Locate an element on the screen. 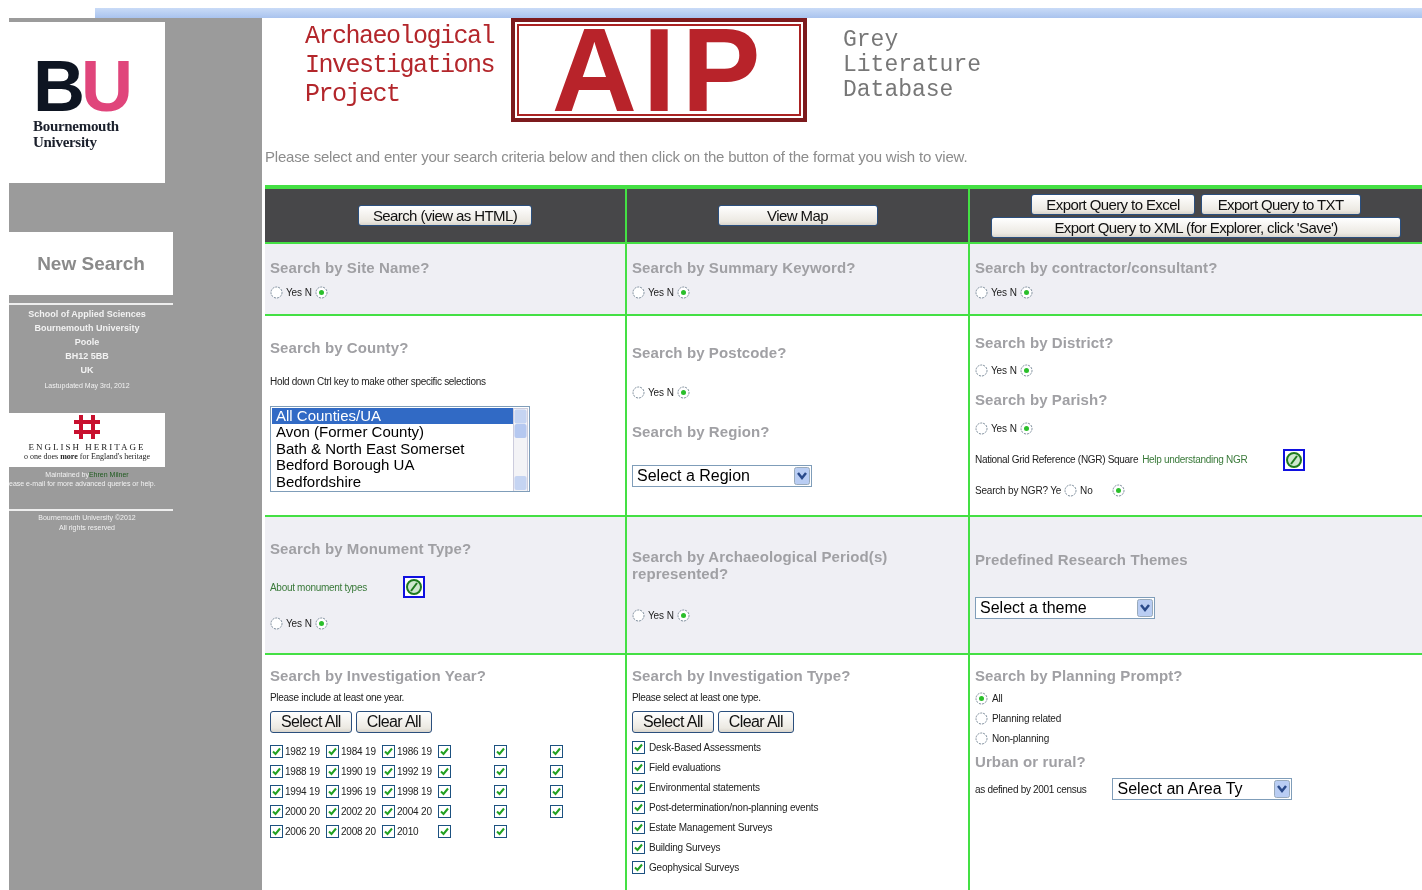  project-title: Archaeological is located at coordinates (400, 36).